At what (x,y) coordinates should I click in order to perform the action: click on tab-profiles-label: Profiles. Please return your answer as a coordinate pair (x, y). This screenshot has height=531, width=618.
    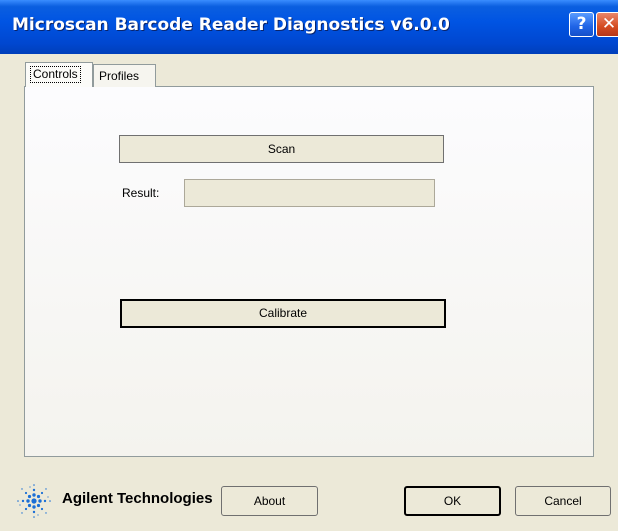
    Looking at the image, I should click on (119, 76).